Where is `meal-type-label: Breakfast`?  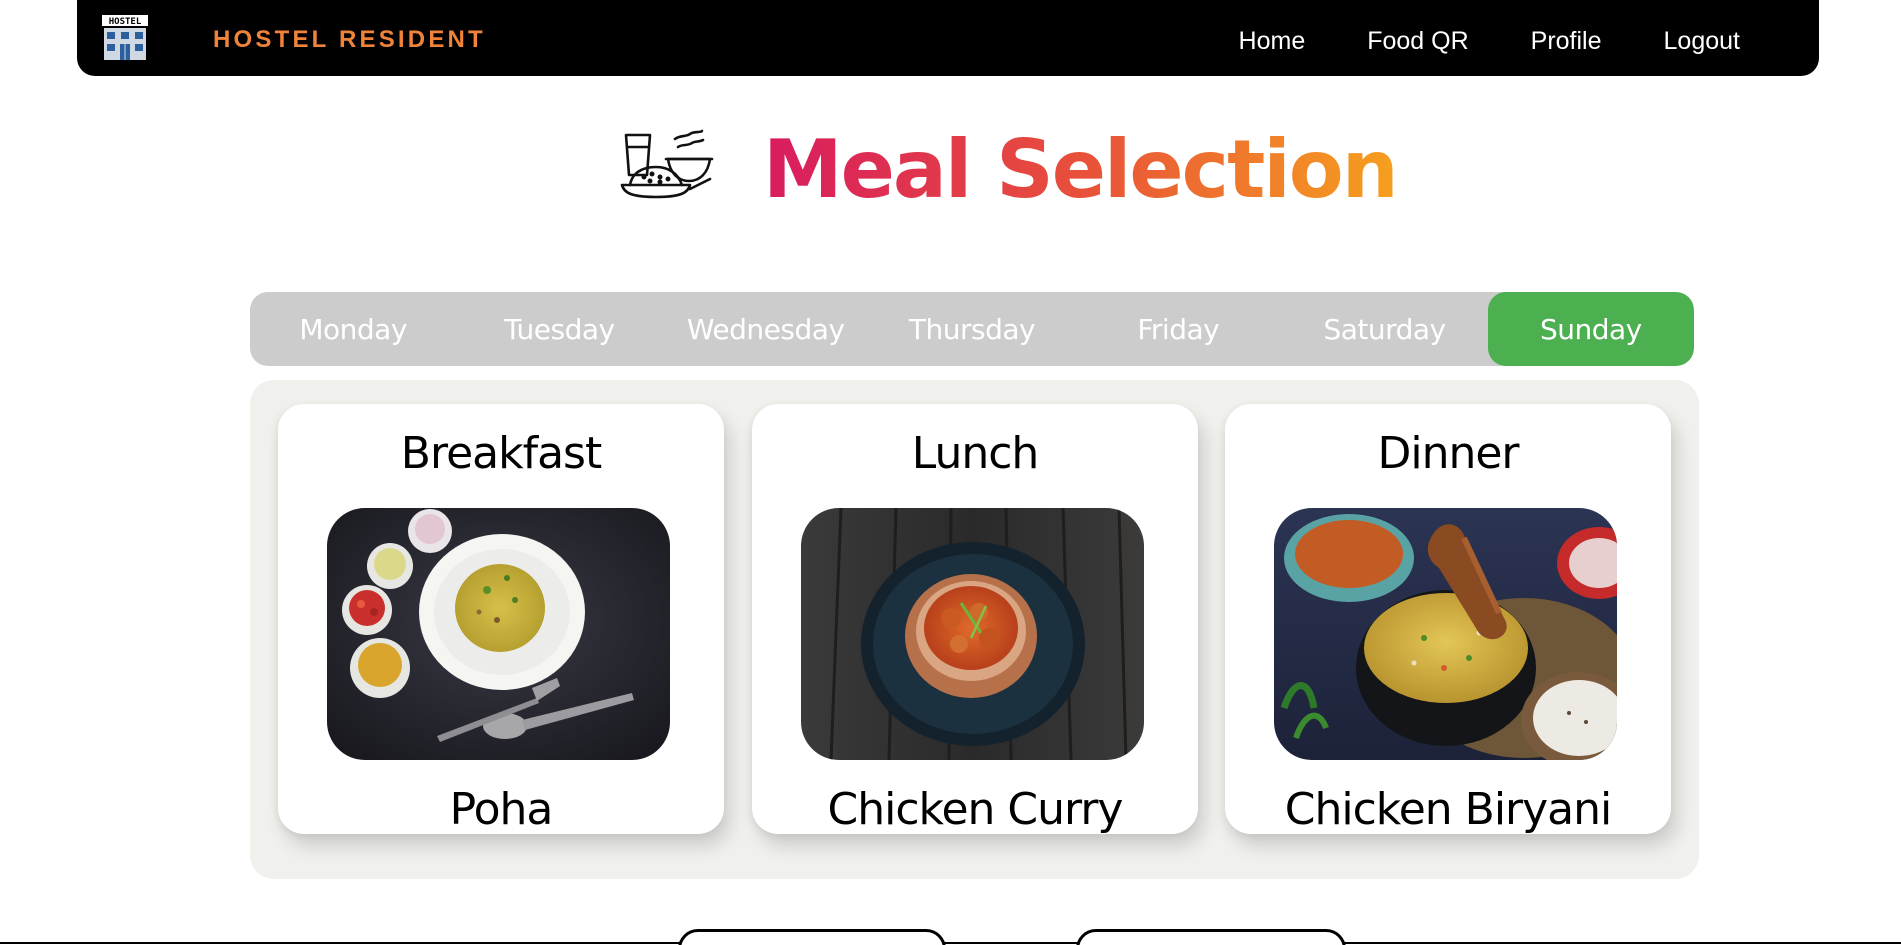 meal-type-label: Breakfast is located at coordinates (501, 453).